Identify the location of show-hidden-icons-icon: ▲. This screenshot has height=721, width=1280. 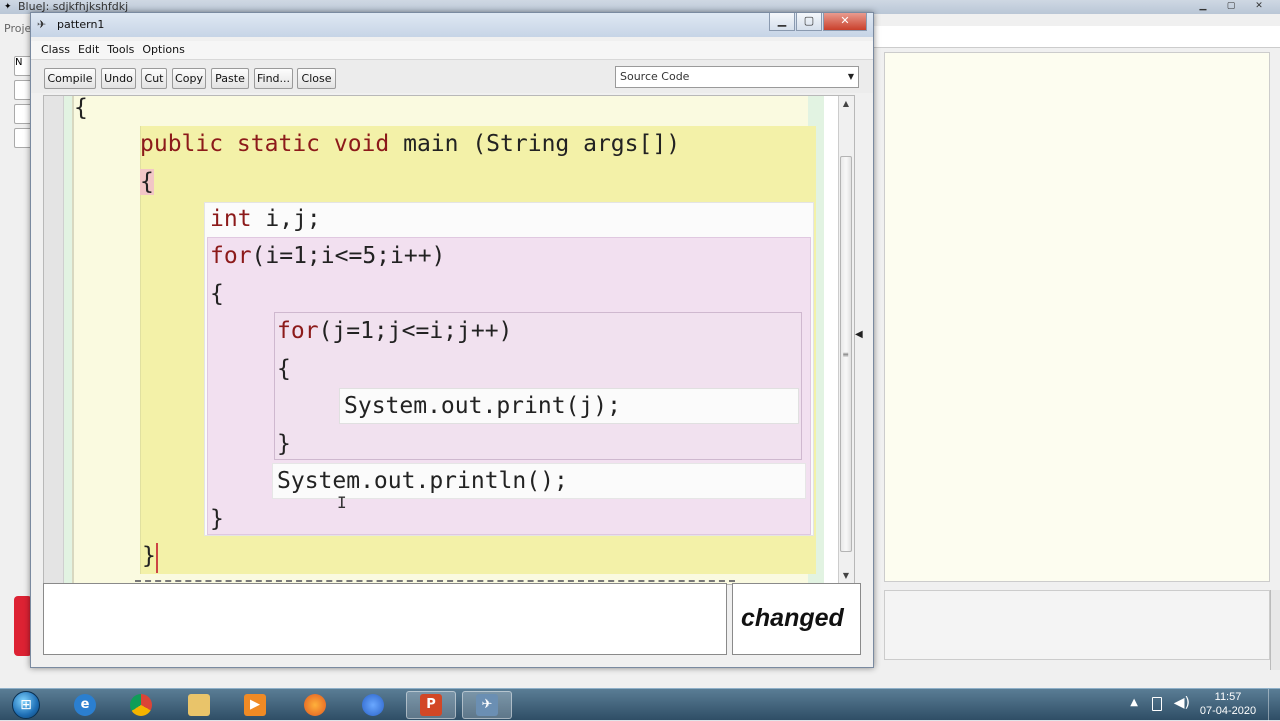
(1134, 702).